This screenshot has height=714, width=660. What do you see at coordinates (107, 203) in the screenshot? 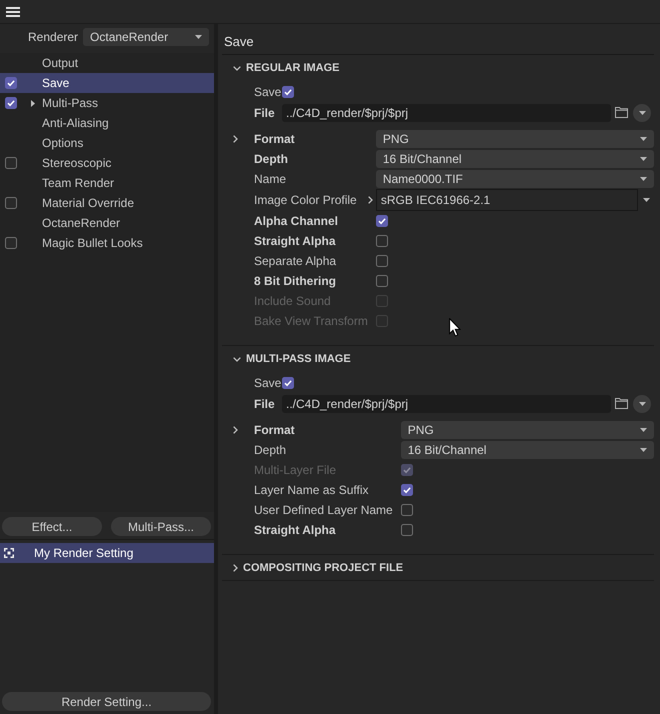
I see `settings-list-item: Material Override` at bounding box center [107, 203].